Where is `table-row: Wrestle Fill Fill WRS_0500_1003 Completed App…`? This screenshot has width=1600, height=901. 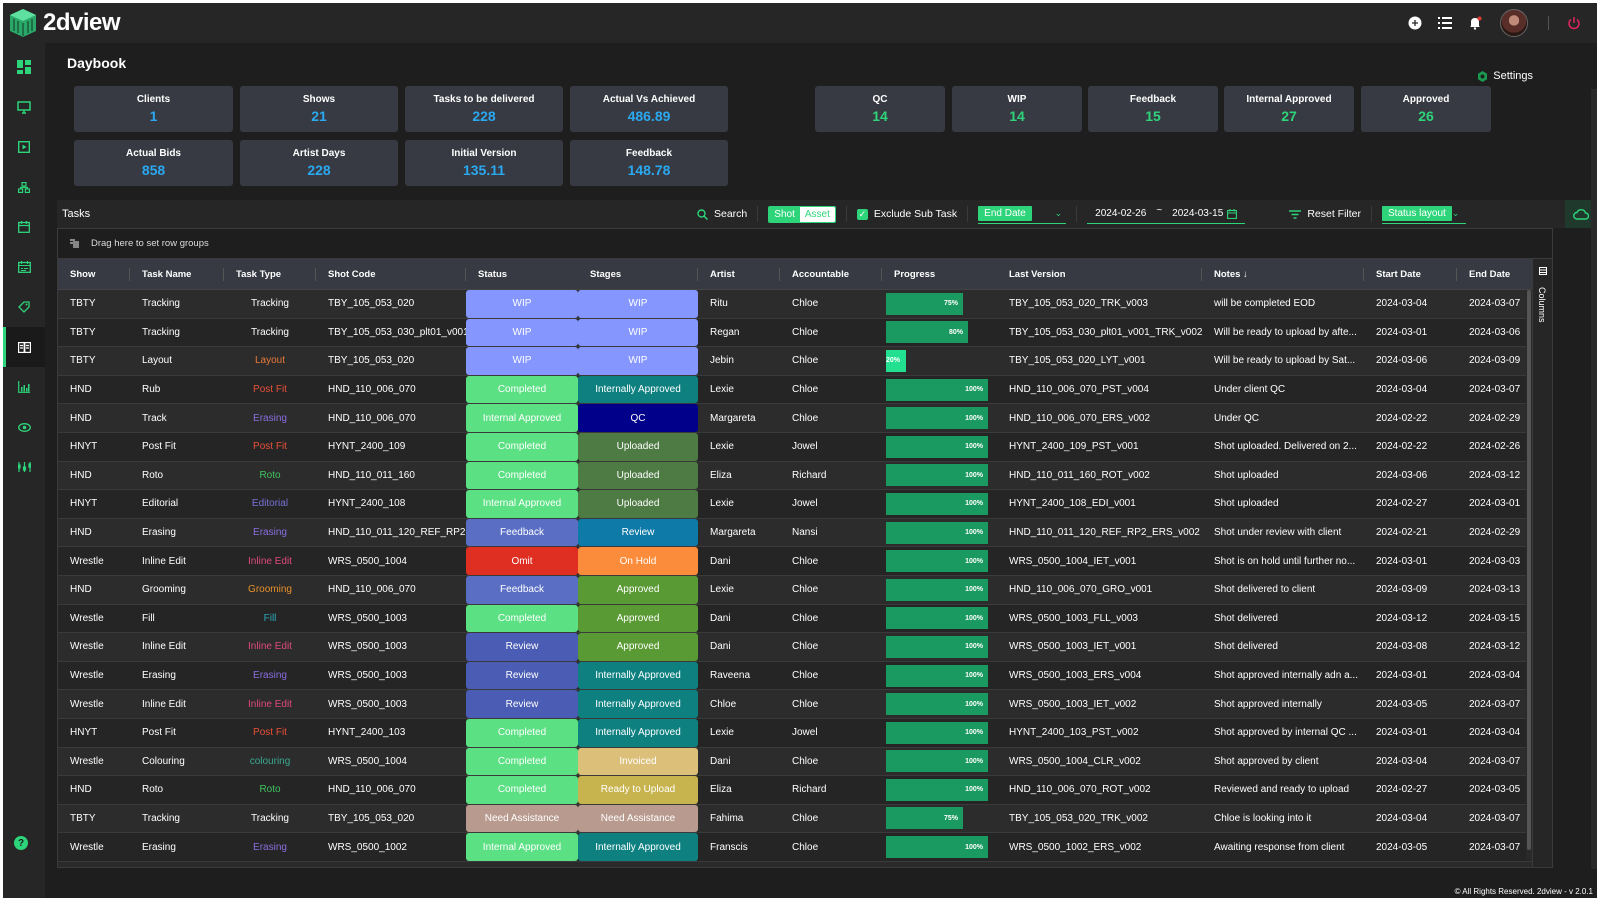 table-row: Wrestle Fill Fill WRS_0500_1003 Completed App… is located at coordinates (805, 619).